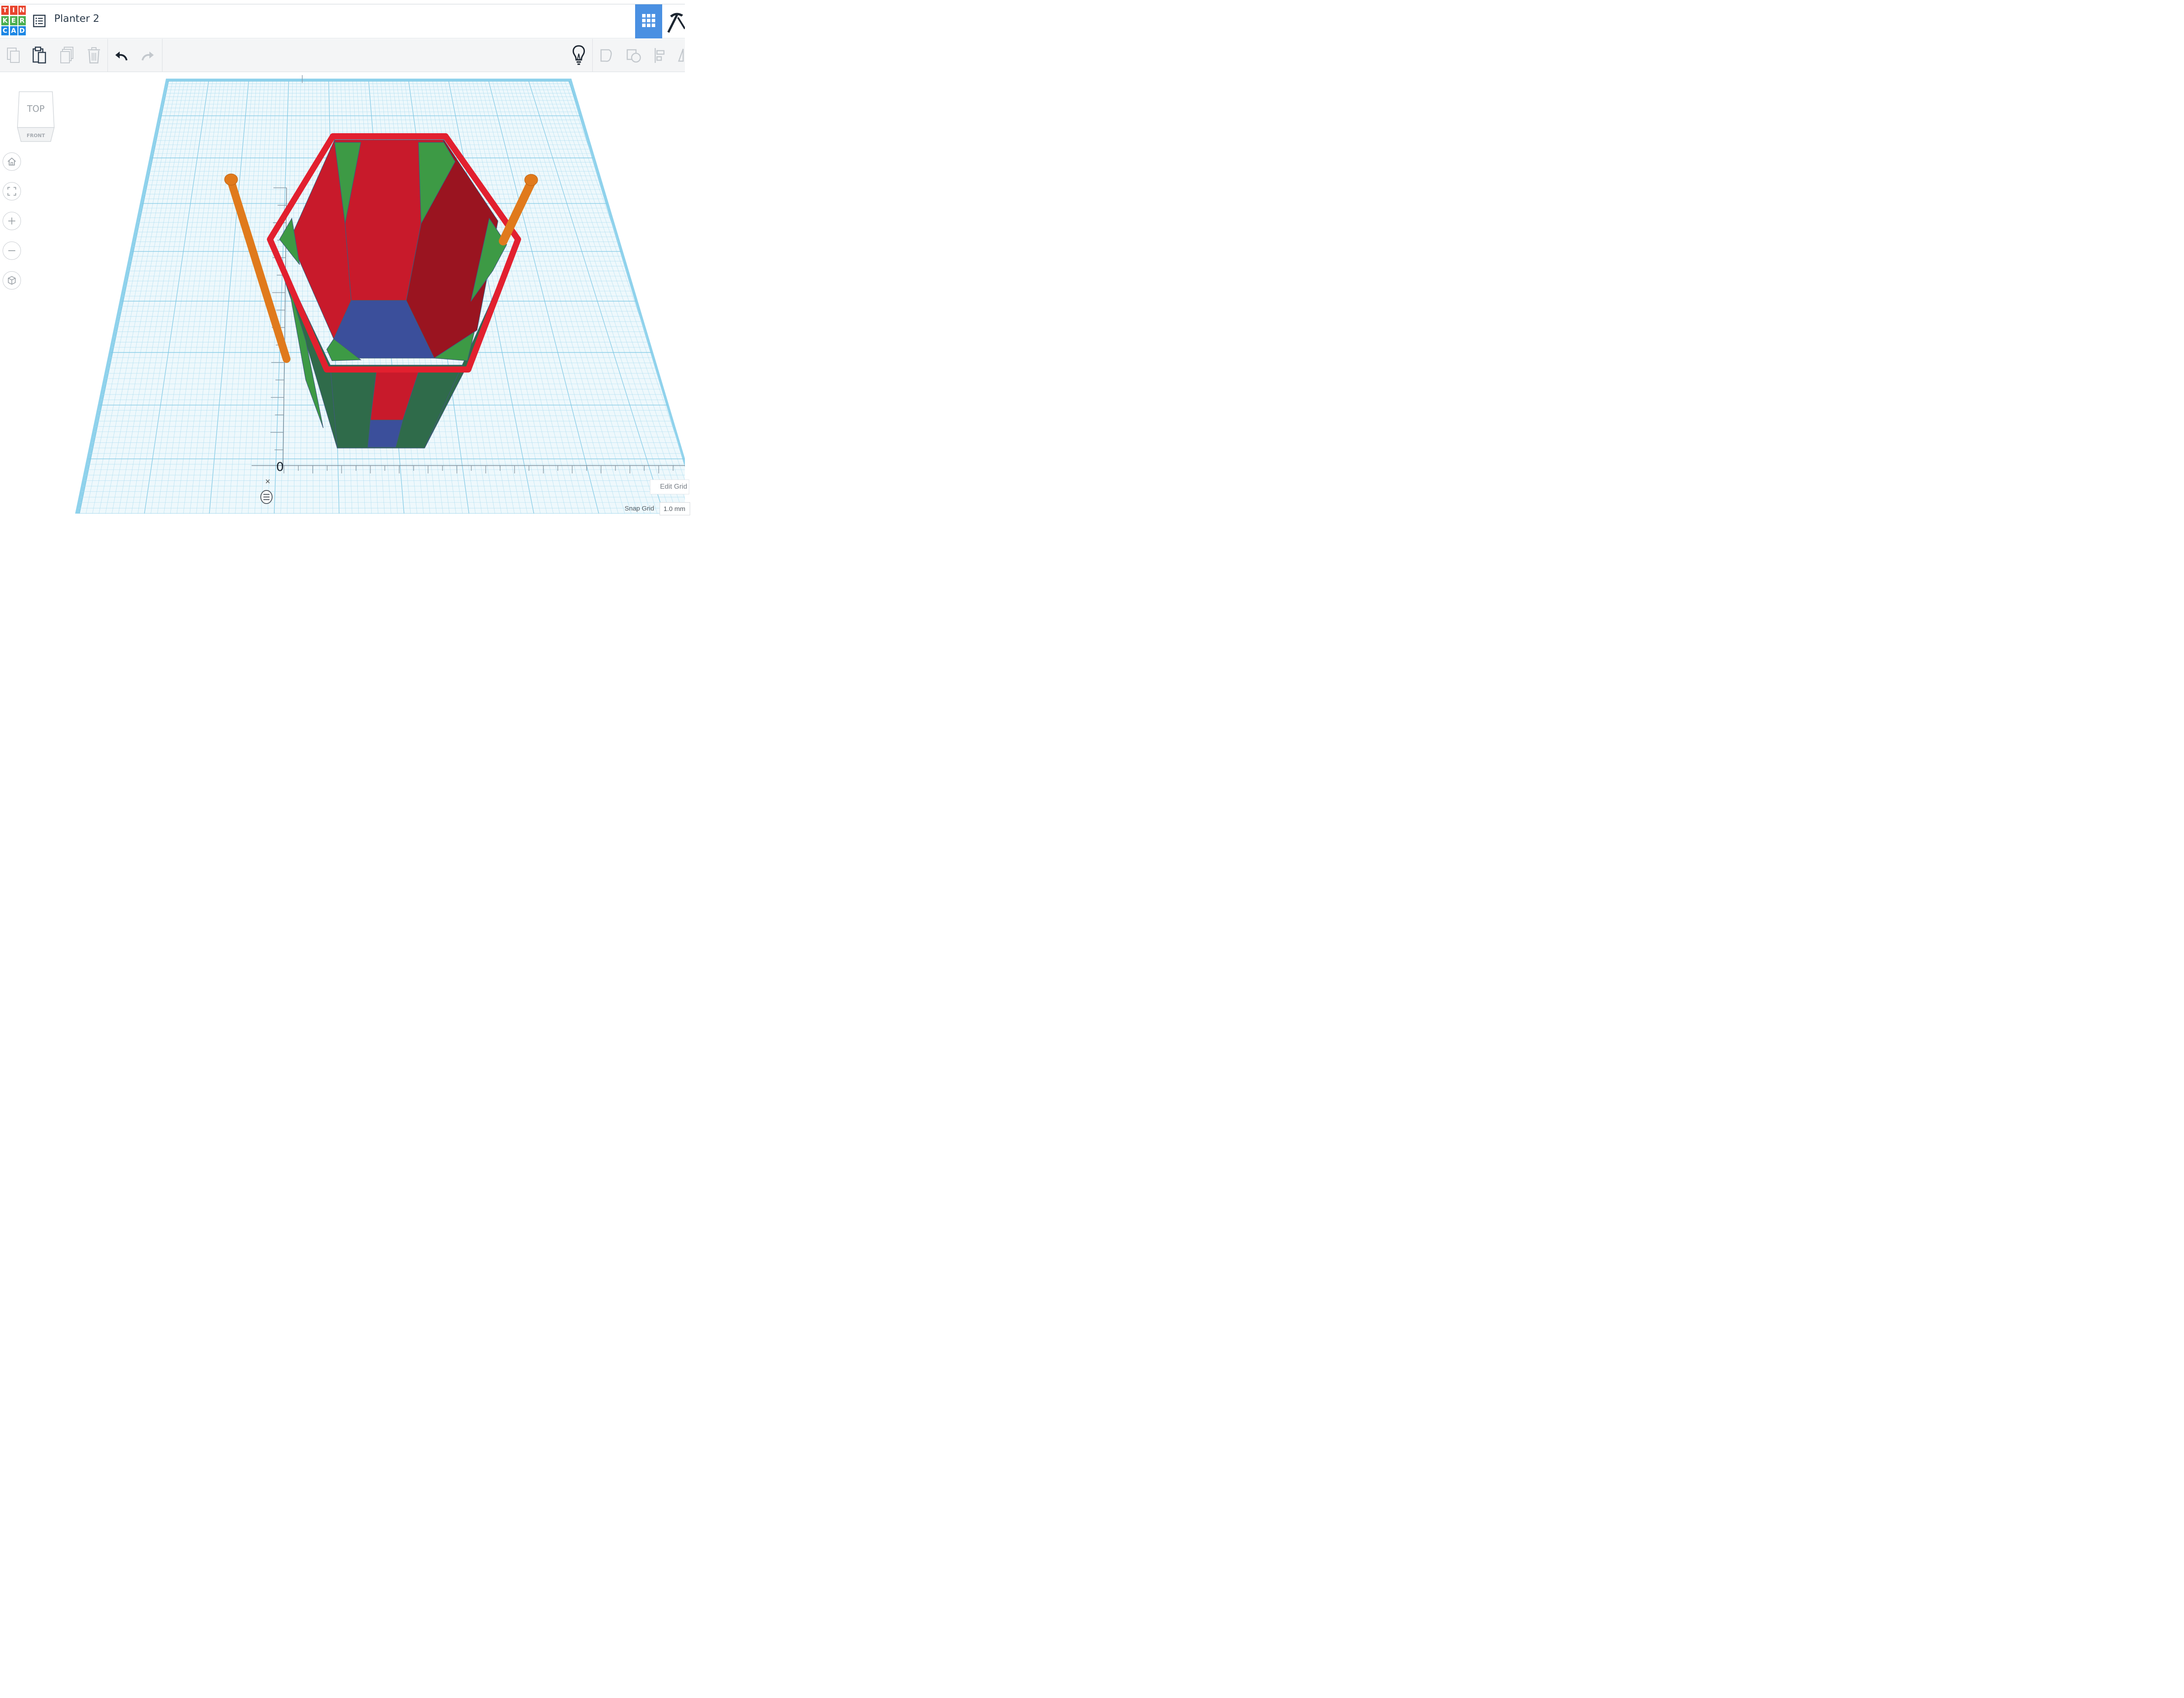  Describe the element at coordinates (22, 20) in the screenshot. I see `logo-letter: R` at that location.